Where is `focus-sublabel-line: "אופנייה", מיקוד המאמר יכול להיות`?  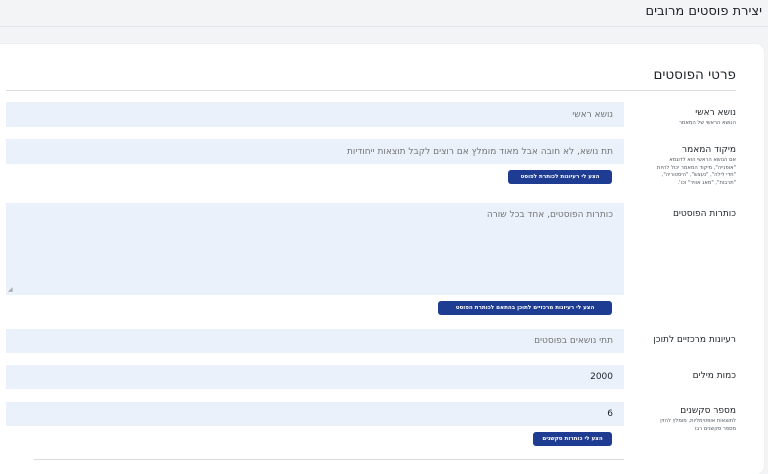
focus-sublabel-line: "אופנייה", מיקוד המאמר יכול להיות is located at coordinates (696, 167).